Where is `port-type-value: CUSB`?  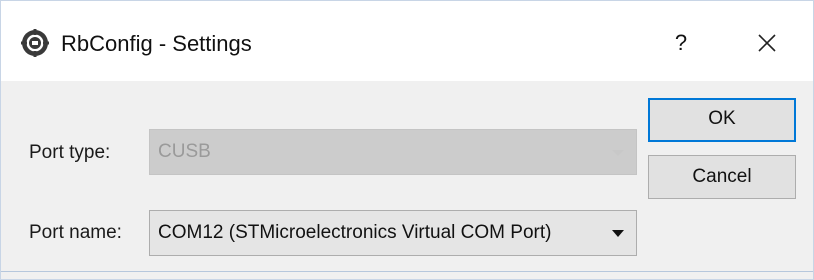
port-type-value: CUSB is located at coordinates (184, 151).